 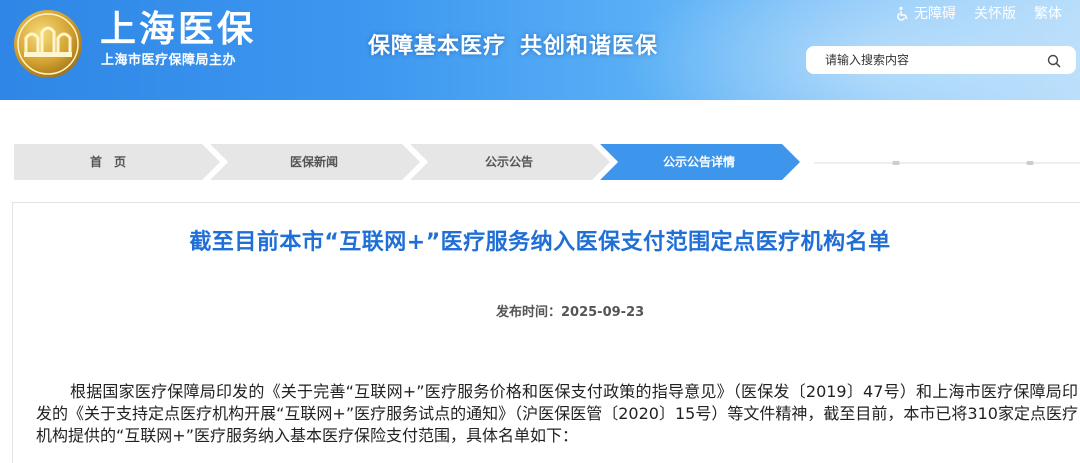 I want to click on breadcrumb-progress-line, so click(x=947, y=163).